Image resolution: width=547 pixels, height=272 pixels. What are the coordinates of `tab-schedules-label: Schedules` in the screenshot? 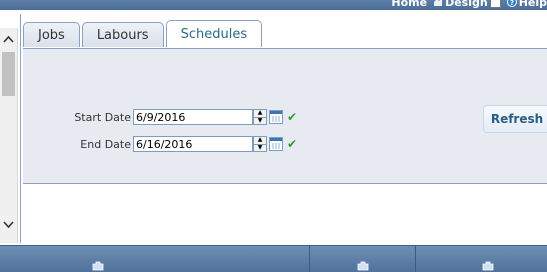 It's located at (214, 34).